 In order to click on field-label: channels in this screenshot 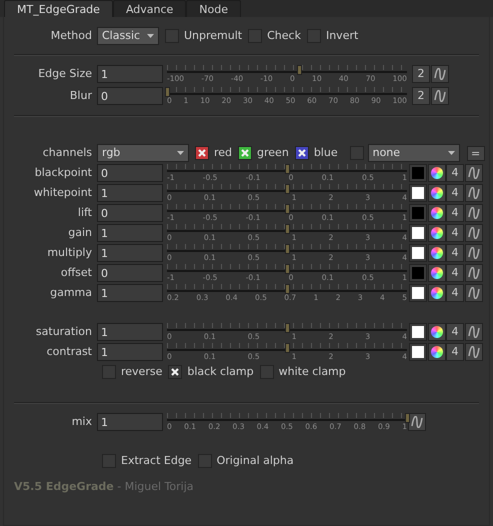, I will do `click(67, 152)`.